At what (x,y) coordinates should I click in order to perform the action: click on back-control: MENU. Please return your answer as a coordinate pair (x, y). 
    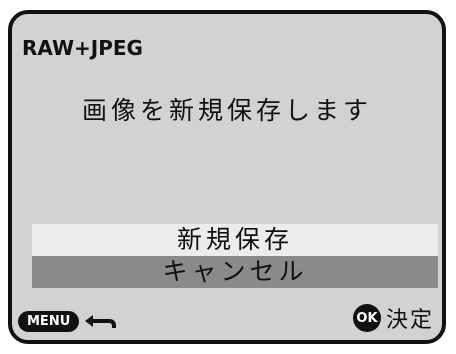
    Looking at the image, I should click on (67, 321).